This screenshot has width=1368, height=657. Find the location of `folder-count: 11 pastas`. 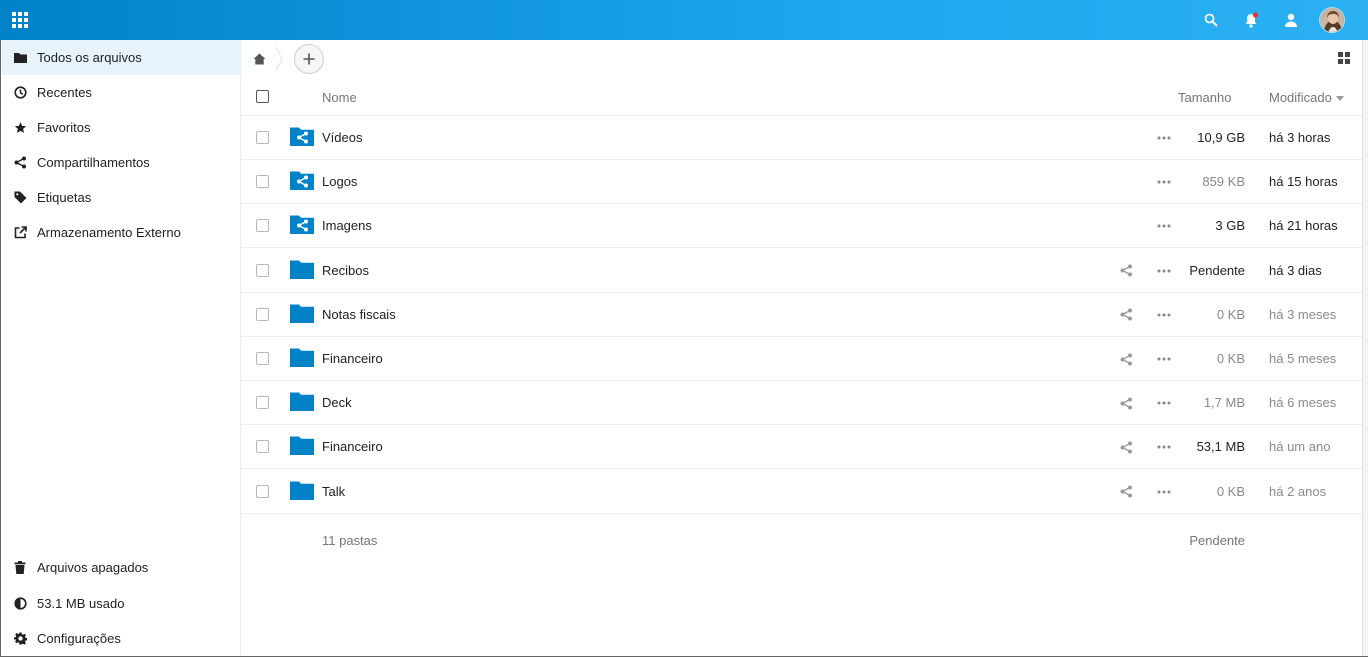

folder-count: 11 pastas is located at coordinates (350, 540).